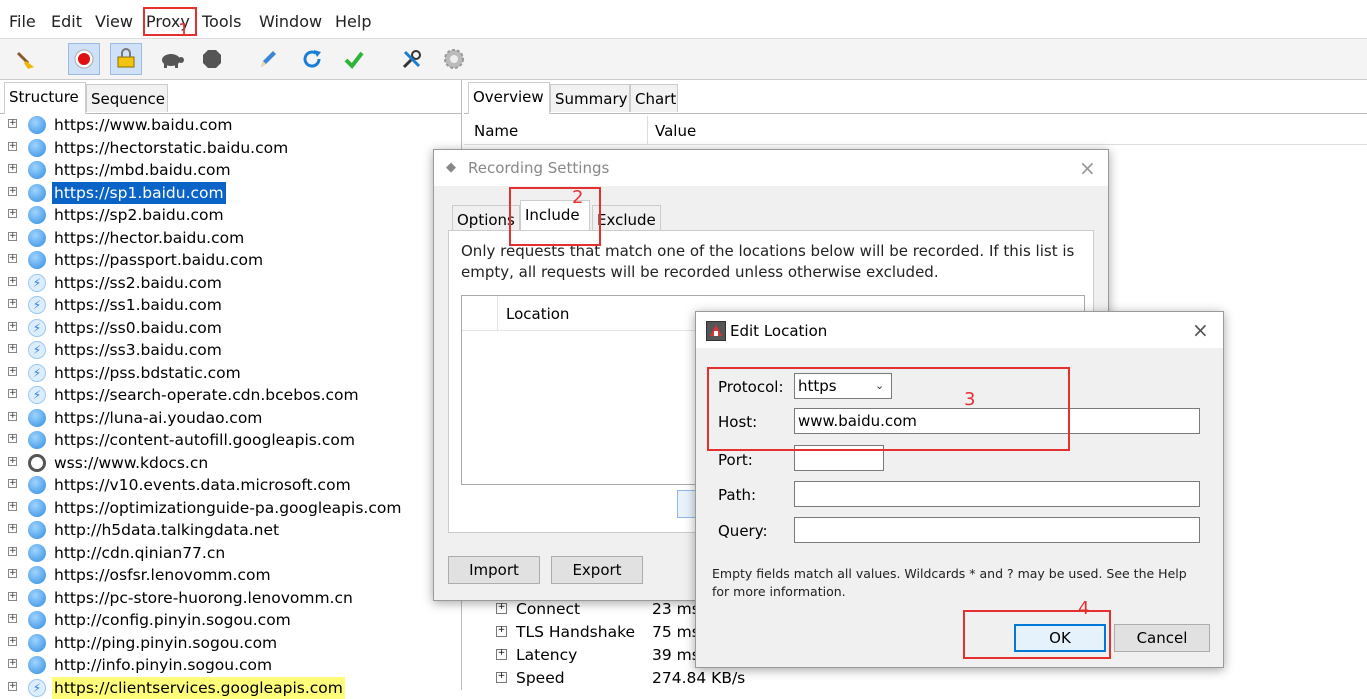  What do you see at coordinates (230, 170) in the screenshot?
I see `tree-row: + https://mbd.baidu.com` at bounding box center [230, 170].